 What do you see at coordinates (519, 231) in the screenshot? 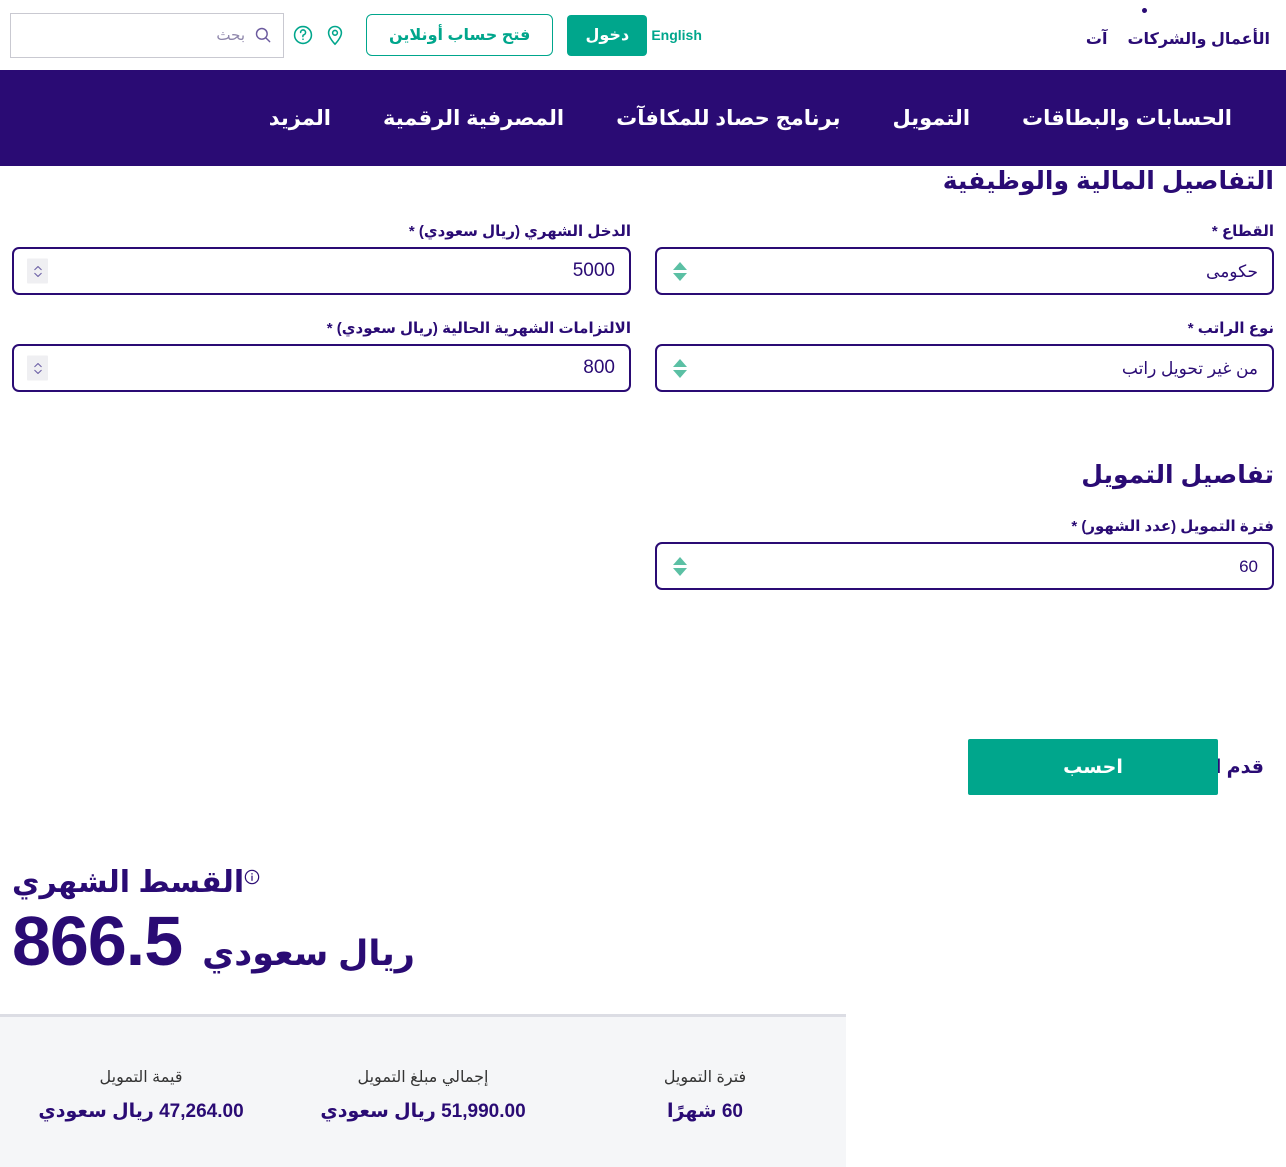
I see `monthly-income-label: الدخل الشهري (ريال سعودي) *` at bounding box center [519, 231].